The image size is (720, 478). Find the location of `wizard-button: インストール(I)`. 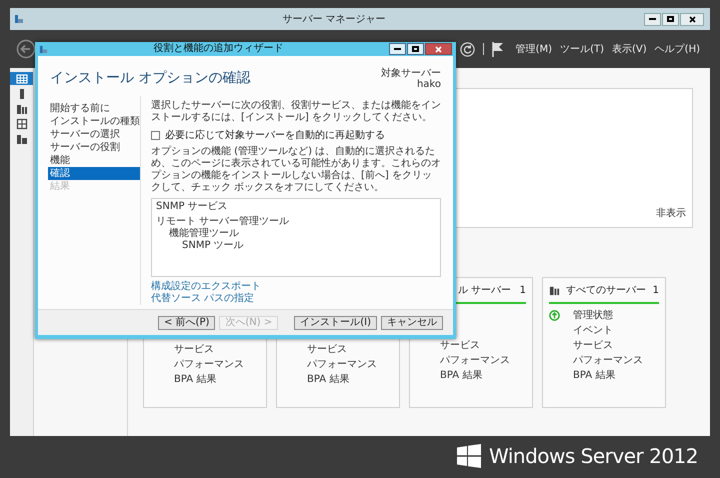

wizard-button: インストール(I) is located at coordinates (335, 323).